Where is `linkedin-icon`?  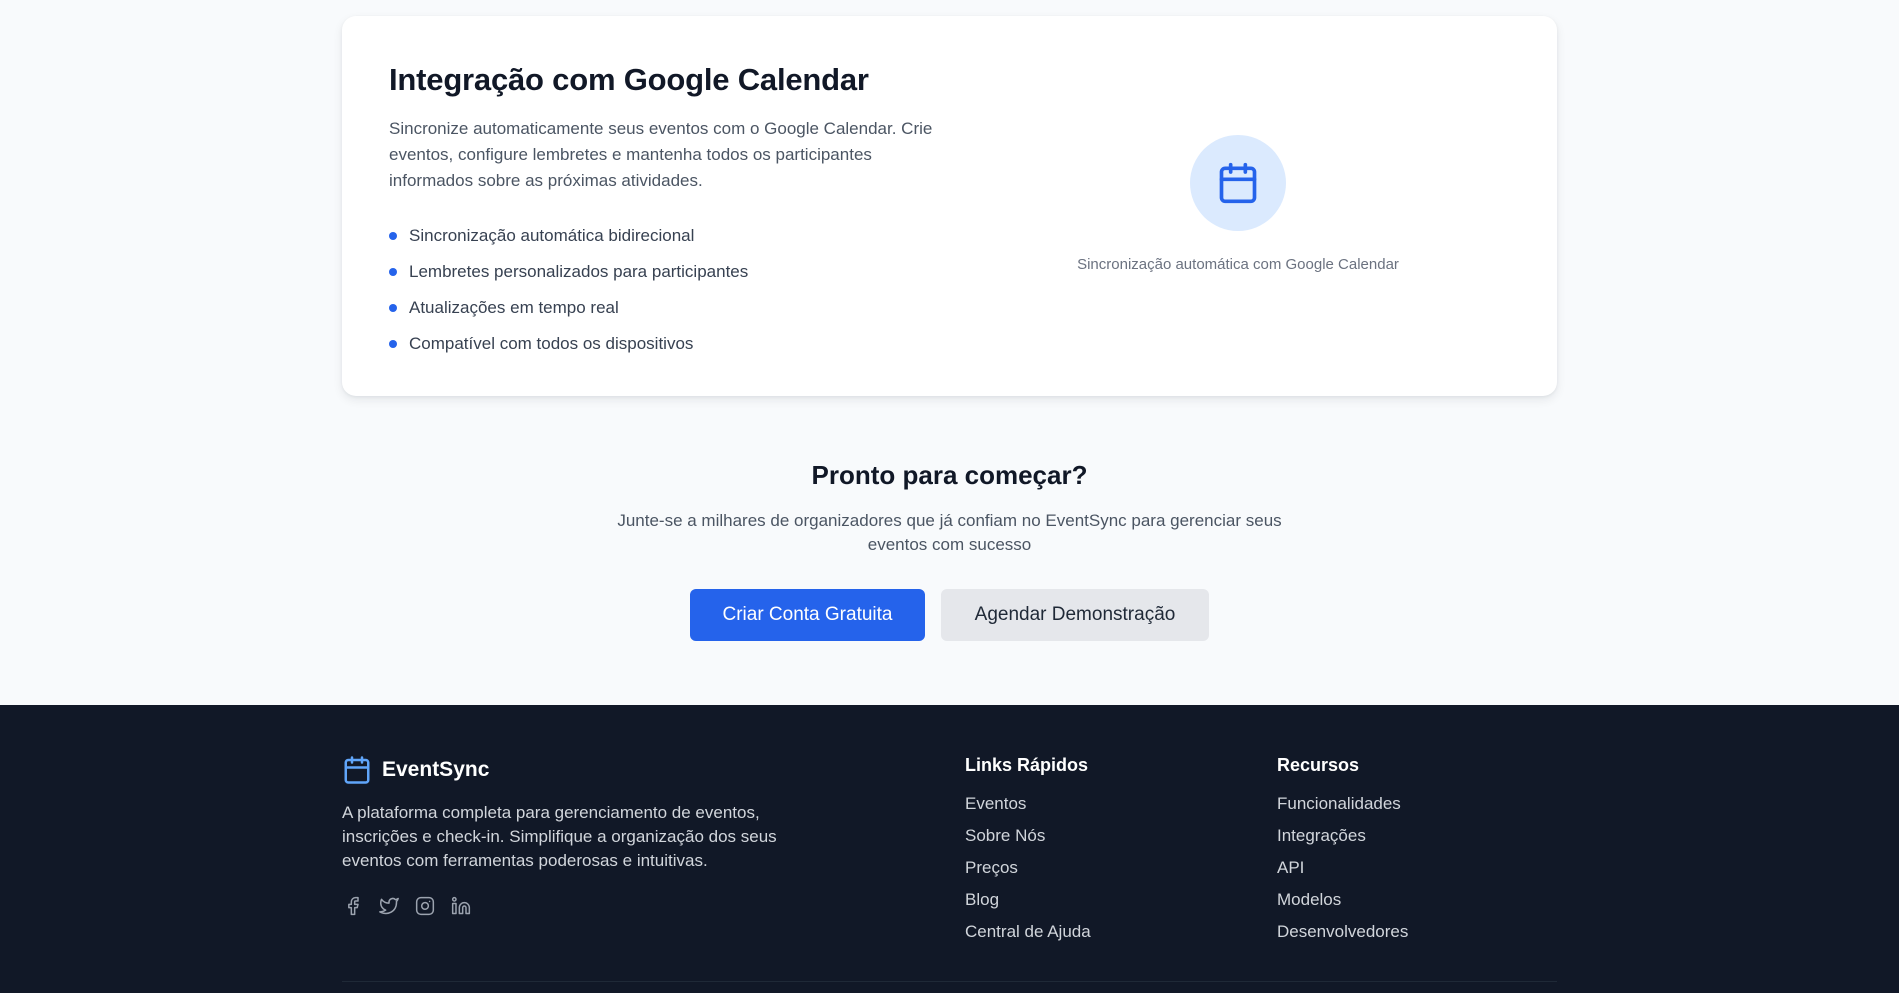 linkedin-icon is located at coordinates (461, 906).